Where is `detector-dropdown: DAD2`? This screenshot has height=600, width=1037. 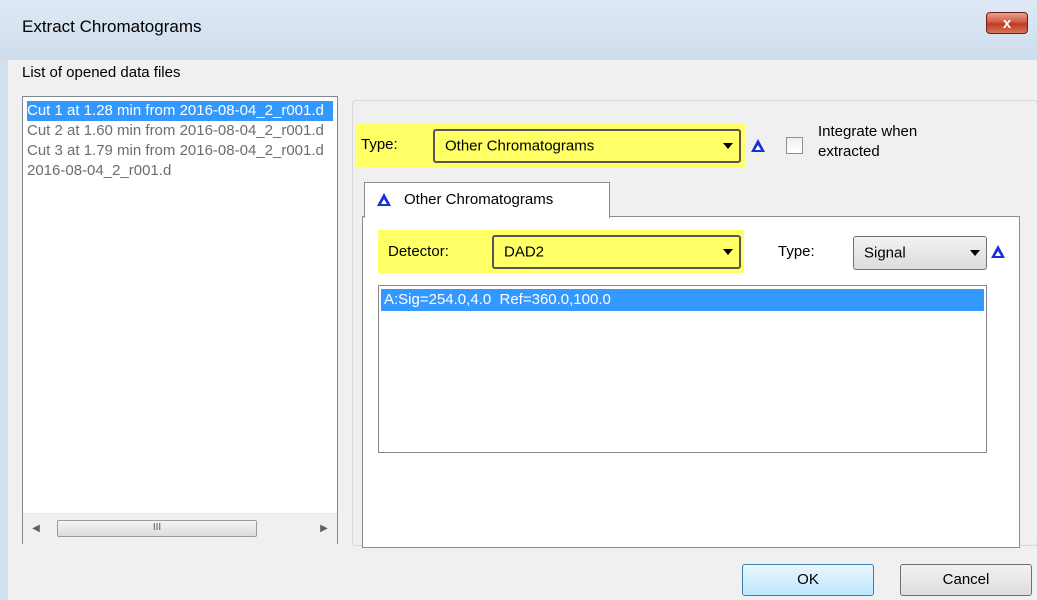
detector-dropdown: DAD2 is located at coordinates (616, 252).